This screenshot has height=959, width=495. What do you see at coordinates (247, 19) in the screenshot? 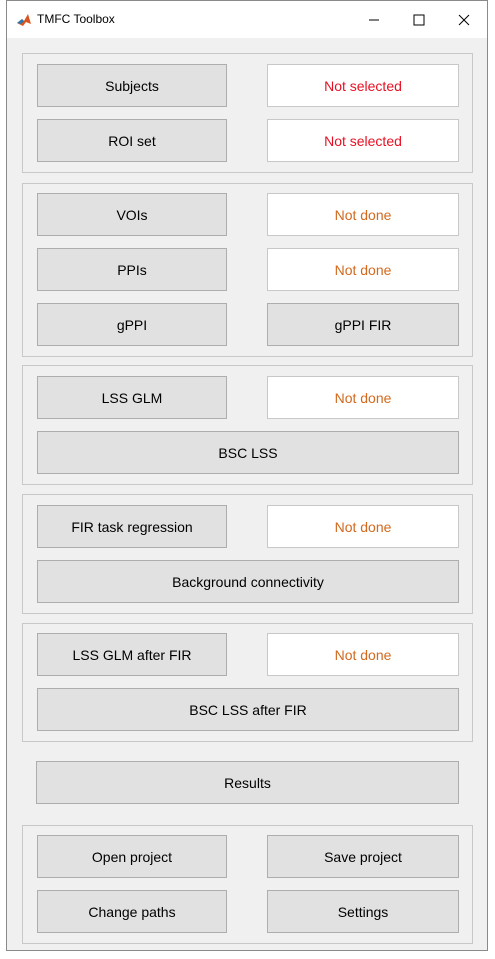
I see `title-bar: TMFC Toolbox` at bounding box center [247, 19].